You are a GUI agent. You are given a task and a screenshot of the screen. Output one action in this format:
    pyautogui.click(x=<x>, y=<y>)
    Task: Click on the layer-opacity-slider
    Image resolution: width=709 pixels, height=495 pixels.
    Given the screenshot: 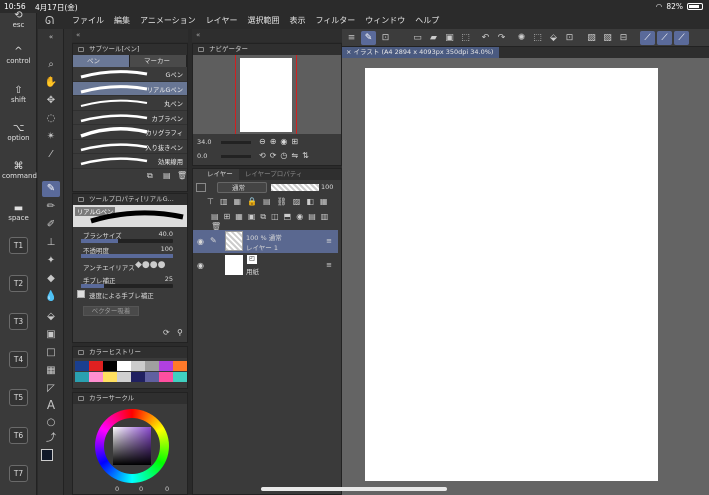 What is the action you would take?
    pyautogui.click(x=295, y=187)
    